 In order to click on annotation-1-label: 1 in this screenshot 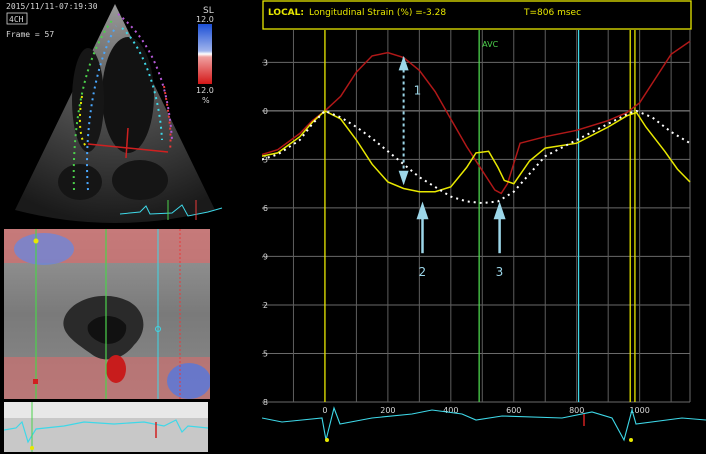, I will do `click(418, 91)`.